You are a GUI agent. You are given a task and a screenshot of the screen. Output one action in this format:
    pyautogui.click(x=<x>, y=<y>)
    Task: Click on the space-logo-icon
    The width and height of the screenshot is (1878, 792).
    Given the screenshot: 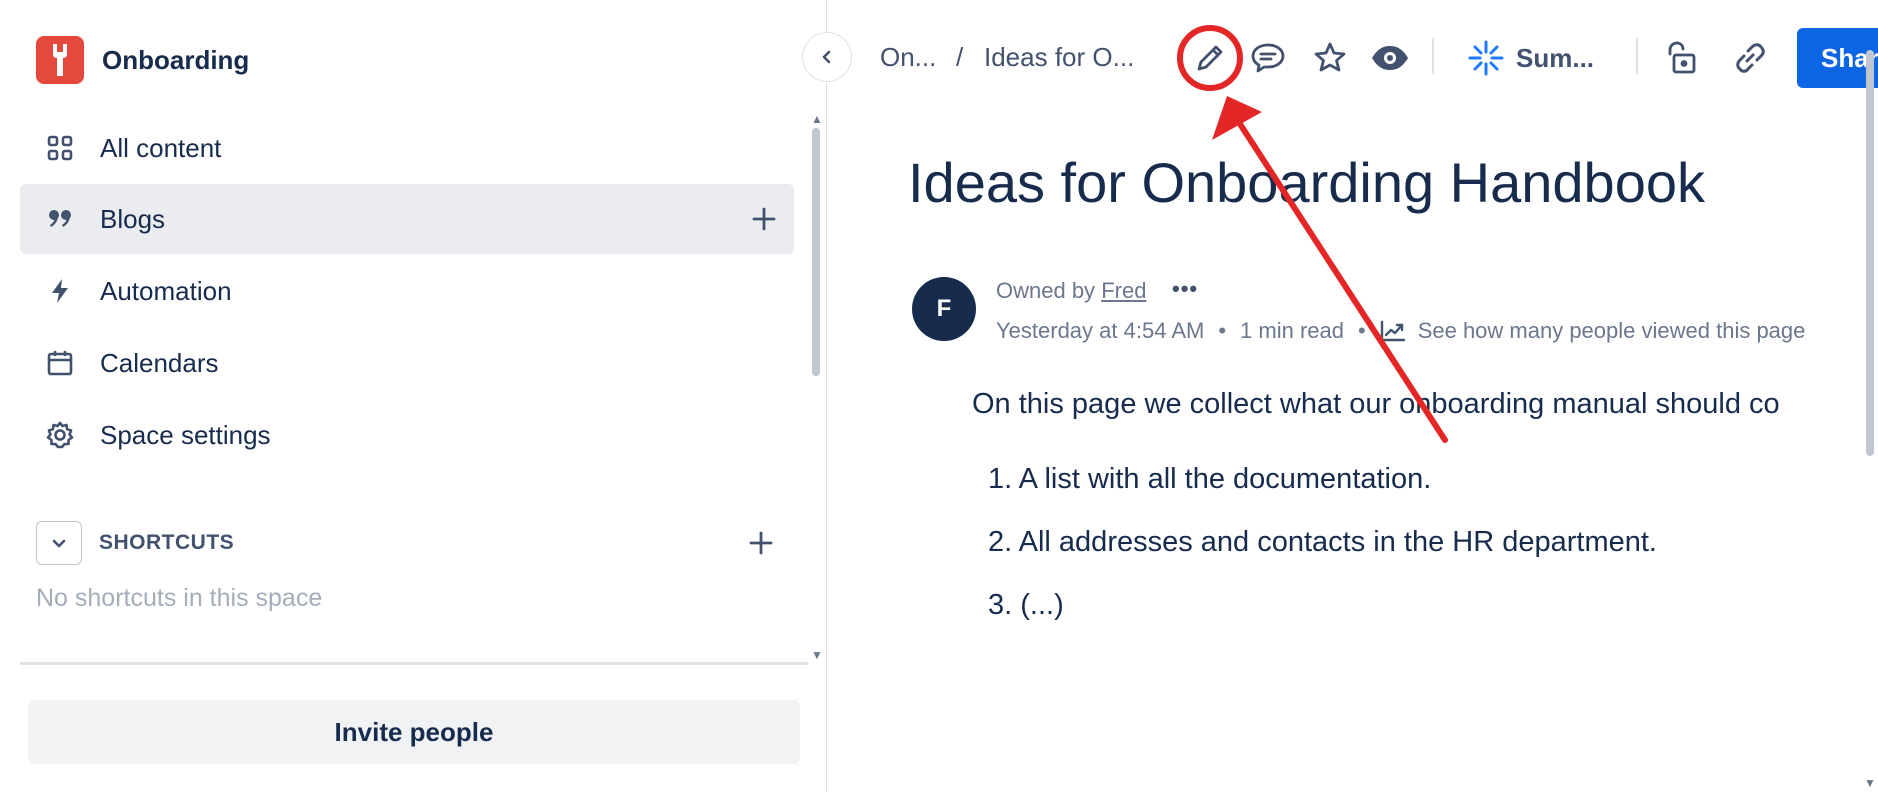 What is the action you would take?
    pyautogui.click(x=60, y=60)
    